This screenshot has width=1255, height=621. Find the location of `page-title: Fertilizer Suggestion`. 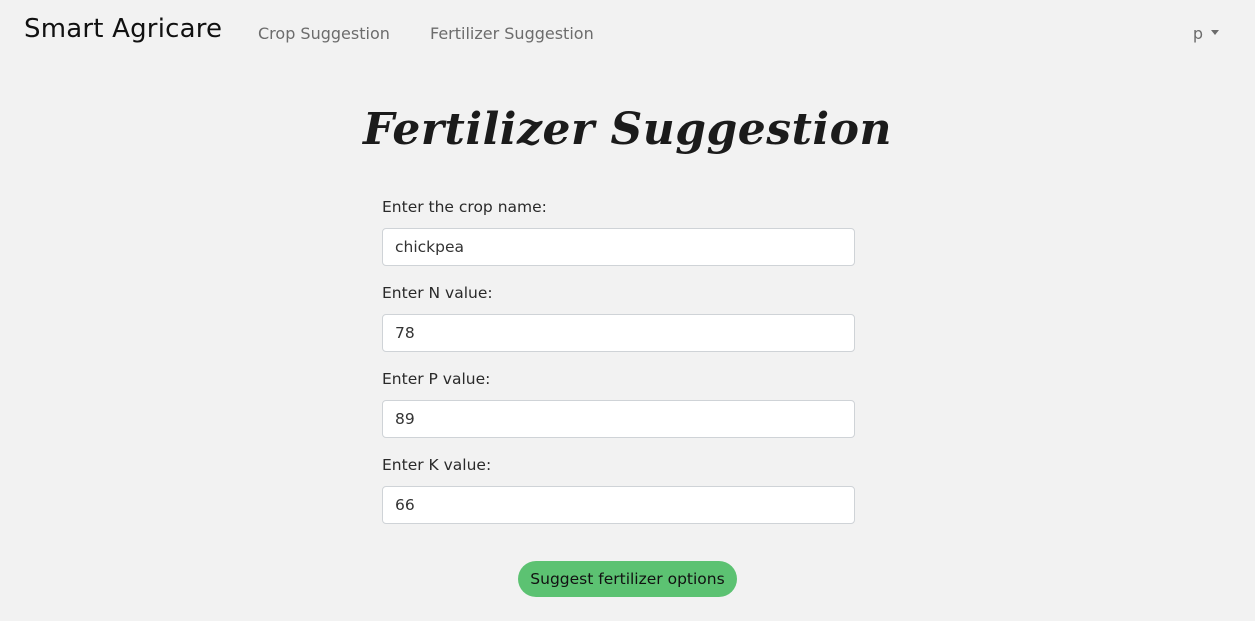

page-title: Fertilizer Suggestion is located at coordinates (627, 129).